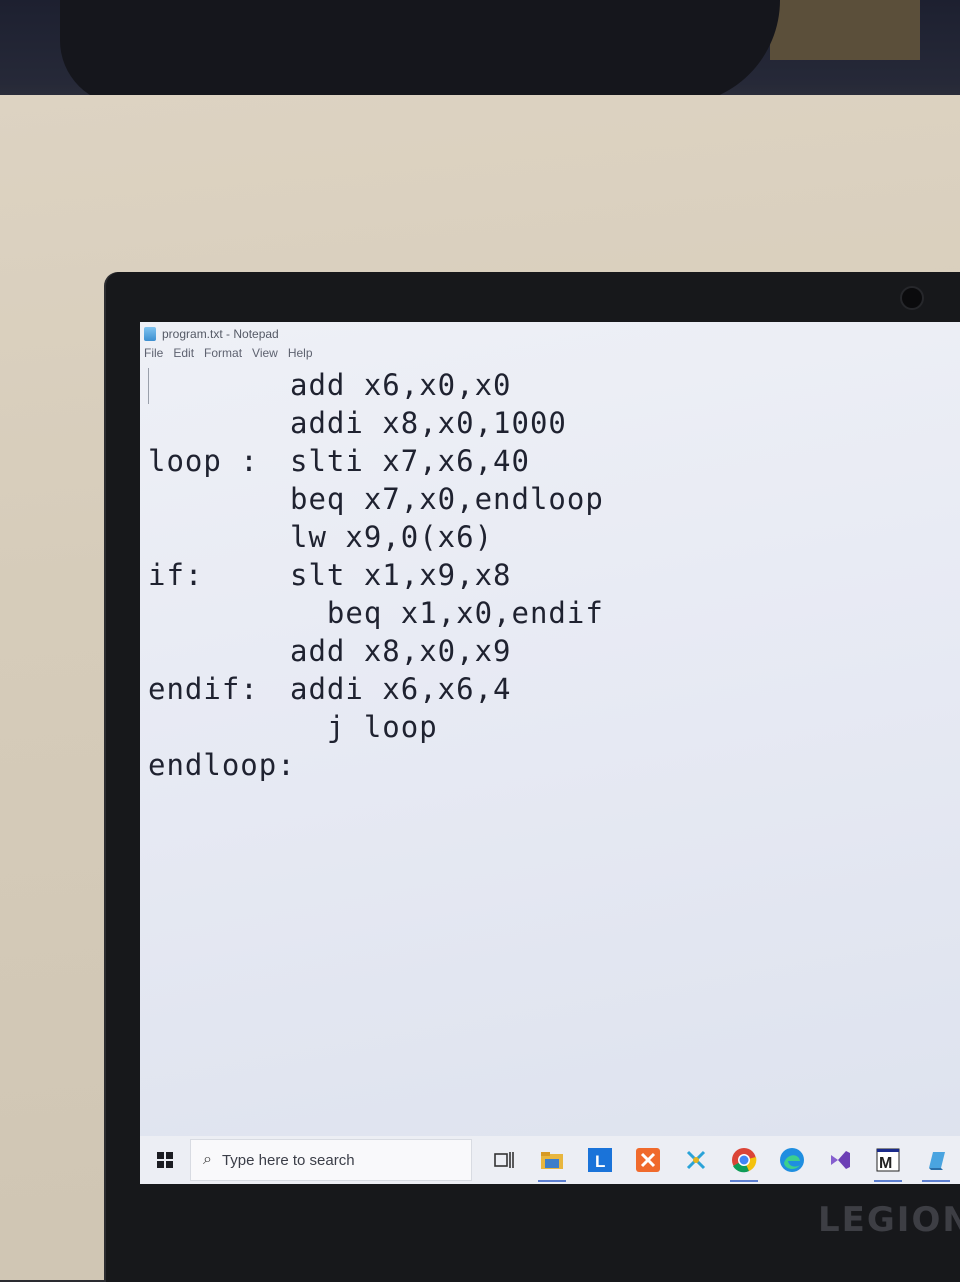  I want to click on file-explorer-icon, so click(552, 1161).